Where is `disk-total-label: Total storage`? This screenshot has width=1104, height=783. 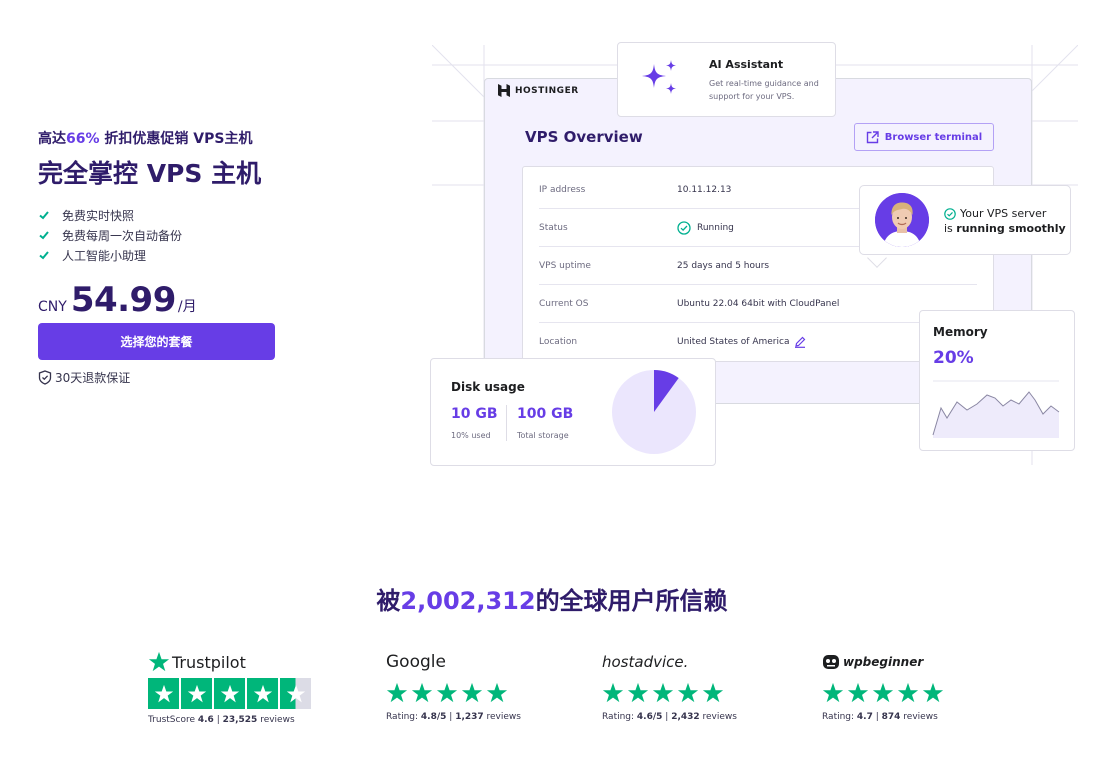
disk-total-label: Total storage is located at coordinates (543, 435).